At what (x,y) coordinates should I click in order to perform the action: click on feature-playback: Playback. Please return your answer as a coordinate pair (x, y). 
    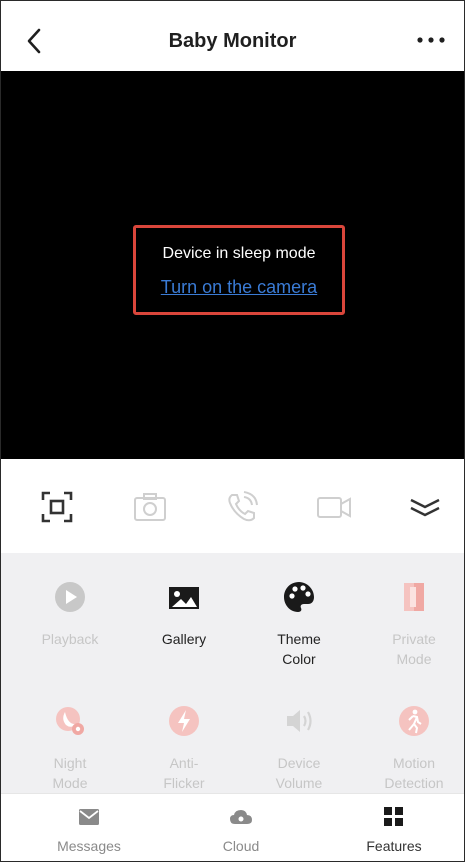
    Looking at the image, I should click on (70, 614).